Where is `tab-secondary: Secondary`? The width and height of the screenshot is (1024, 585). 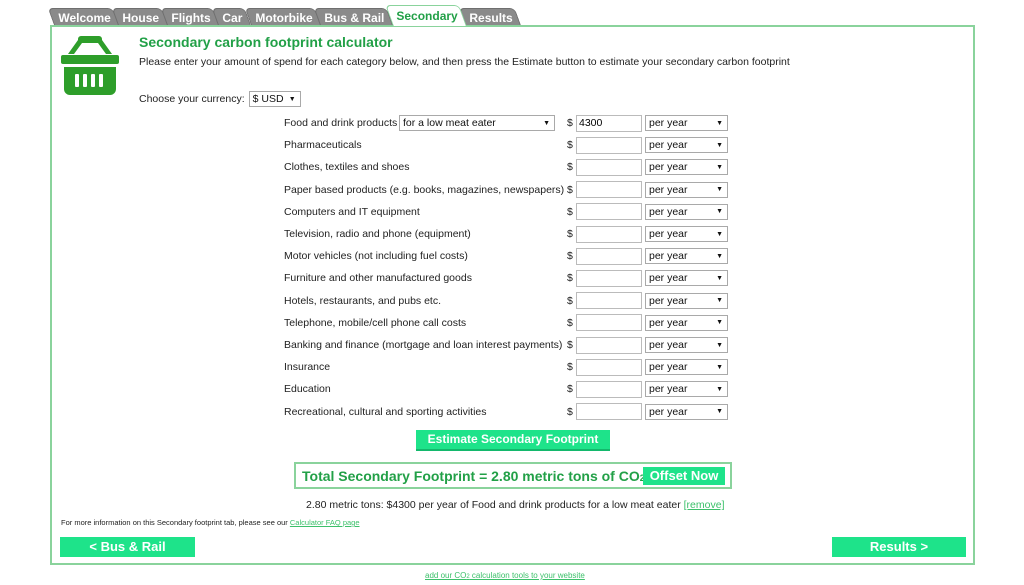 tab-secondary: Secondary is located at coordinates (426, 15).